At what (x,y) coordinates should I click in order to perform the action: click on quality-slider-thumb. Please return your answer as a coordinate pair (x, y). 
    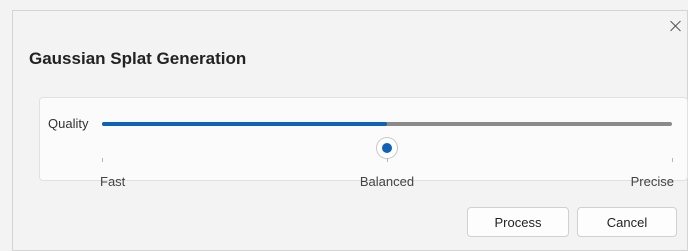
    Looking at the image, I should click on (387, 148).